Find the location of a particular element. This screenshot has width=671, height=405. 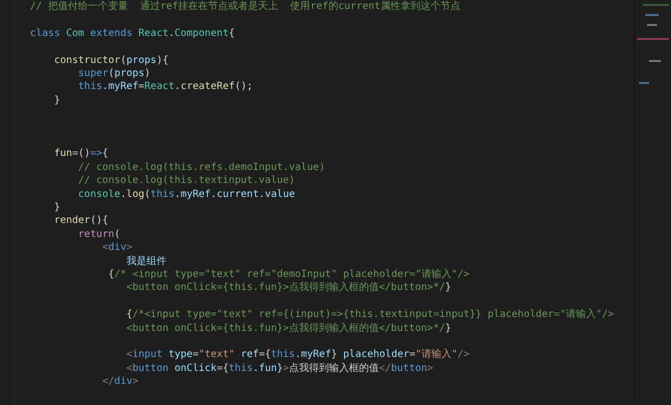

code-line: <div> is located at coordinates (116, 248).